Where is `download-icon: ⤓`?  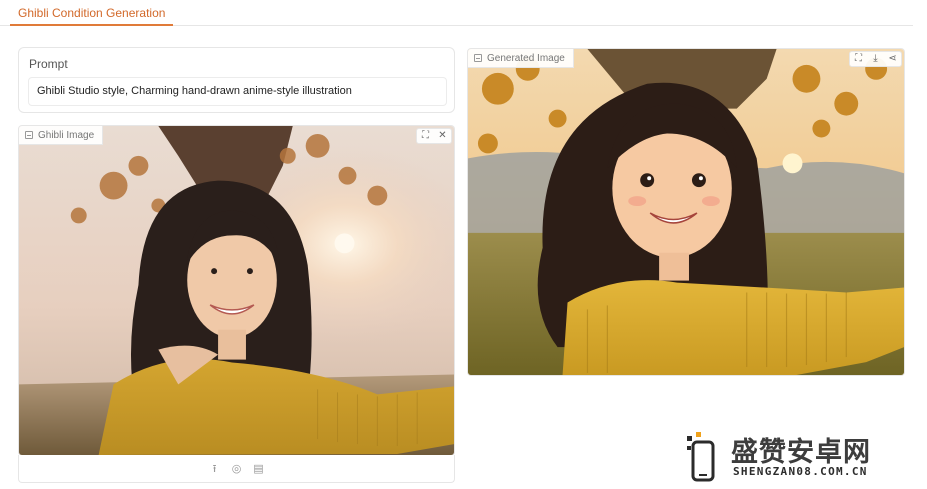 download-icon: ⤓ is located at coordinates (875, 59).